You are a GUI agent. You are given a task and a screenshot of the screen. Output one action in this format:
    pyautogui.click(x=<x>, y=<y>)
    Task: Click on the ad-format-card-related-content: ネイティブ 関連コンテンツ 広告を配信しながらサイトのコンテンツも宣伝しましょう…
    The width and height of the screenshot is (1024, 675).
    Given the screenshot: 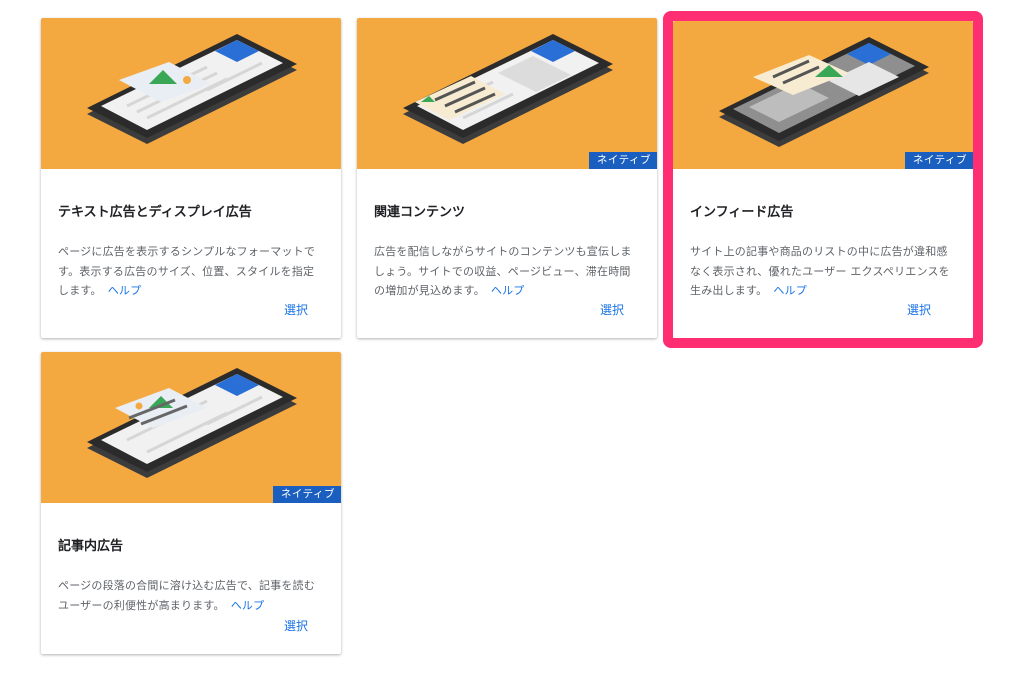 What is the action you would take?
    pyautogui.click(x=507, y=178)
    